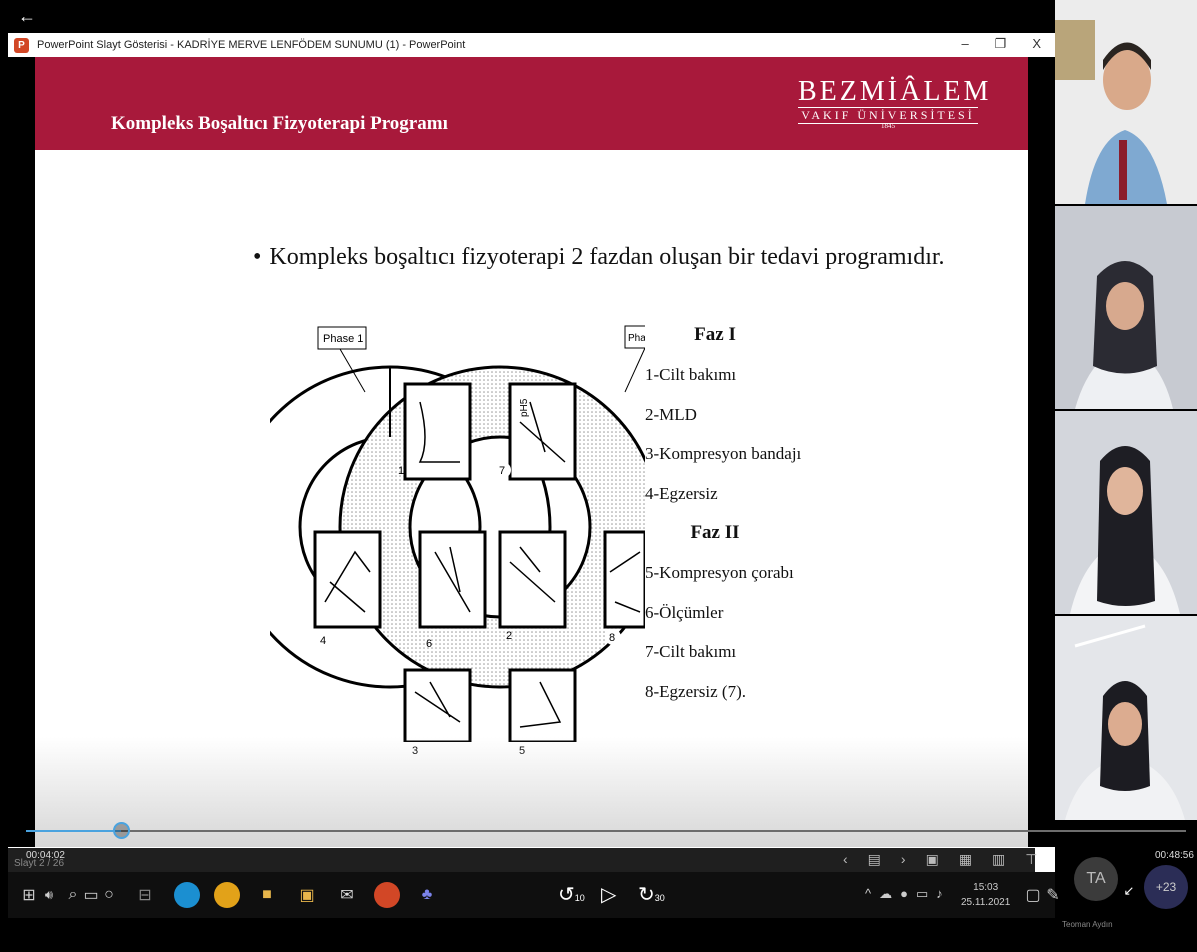 This screenshot has height=952, width=1197. I want to click on volume-icon: 🔊︎, so click(49, 895).